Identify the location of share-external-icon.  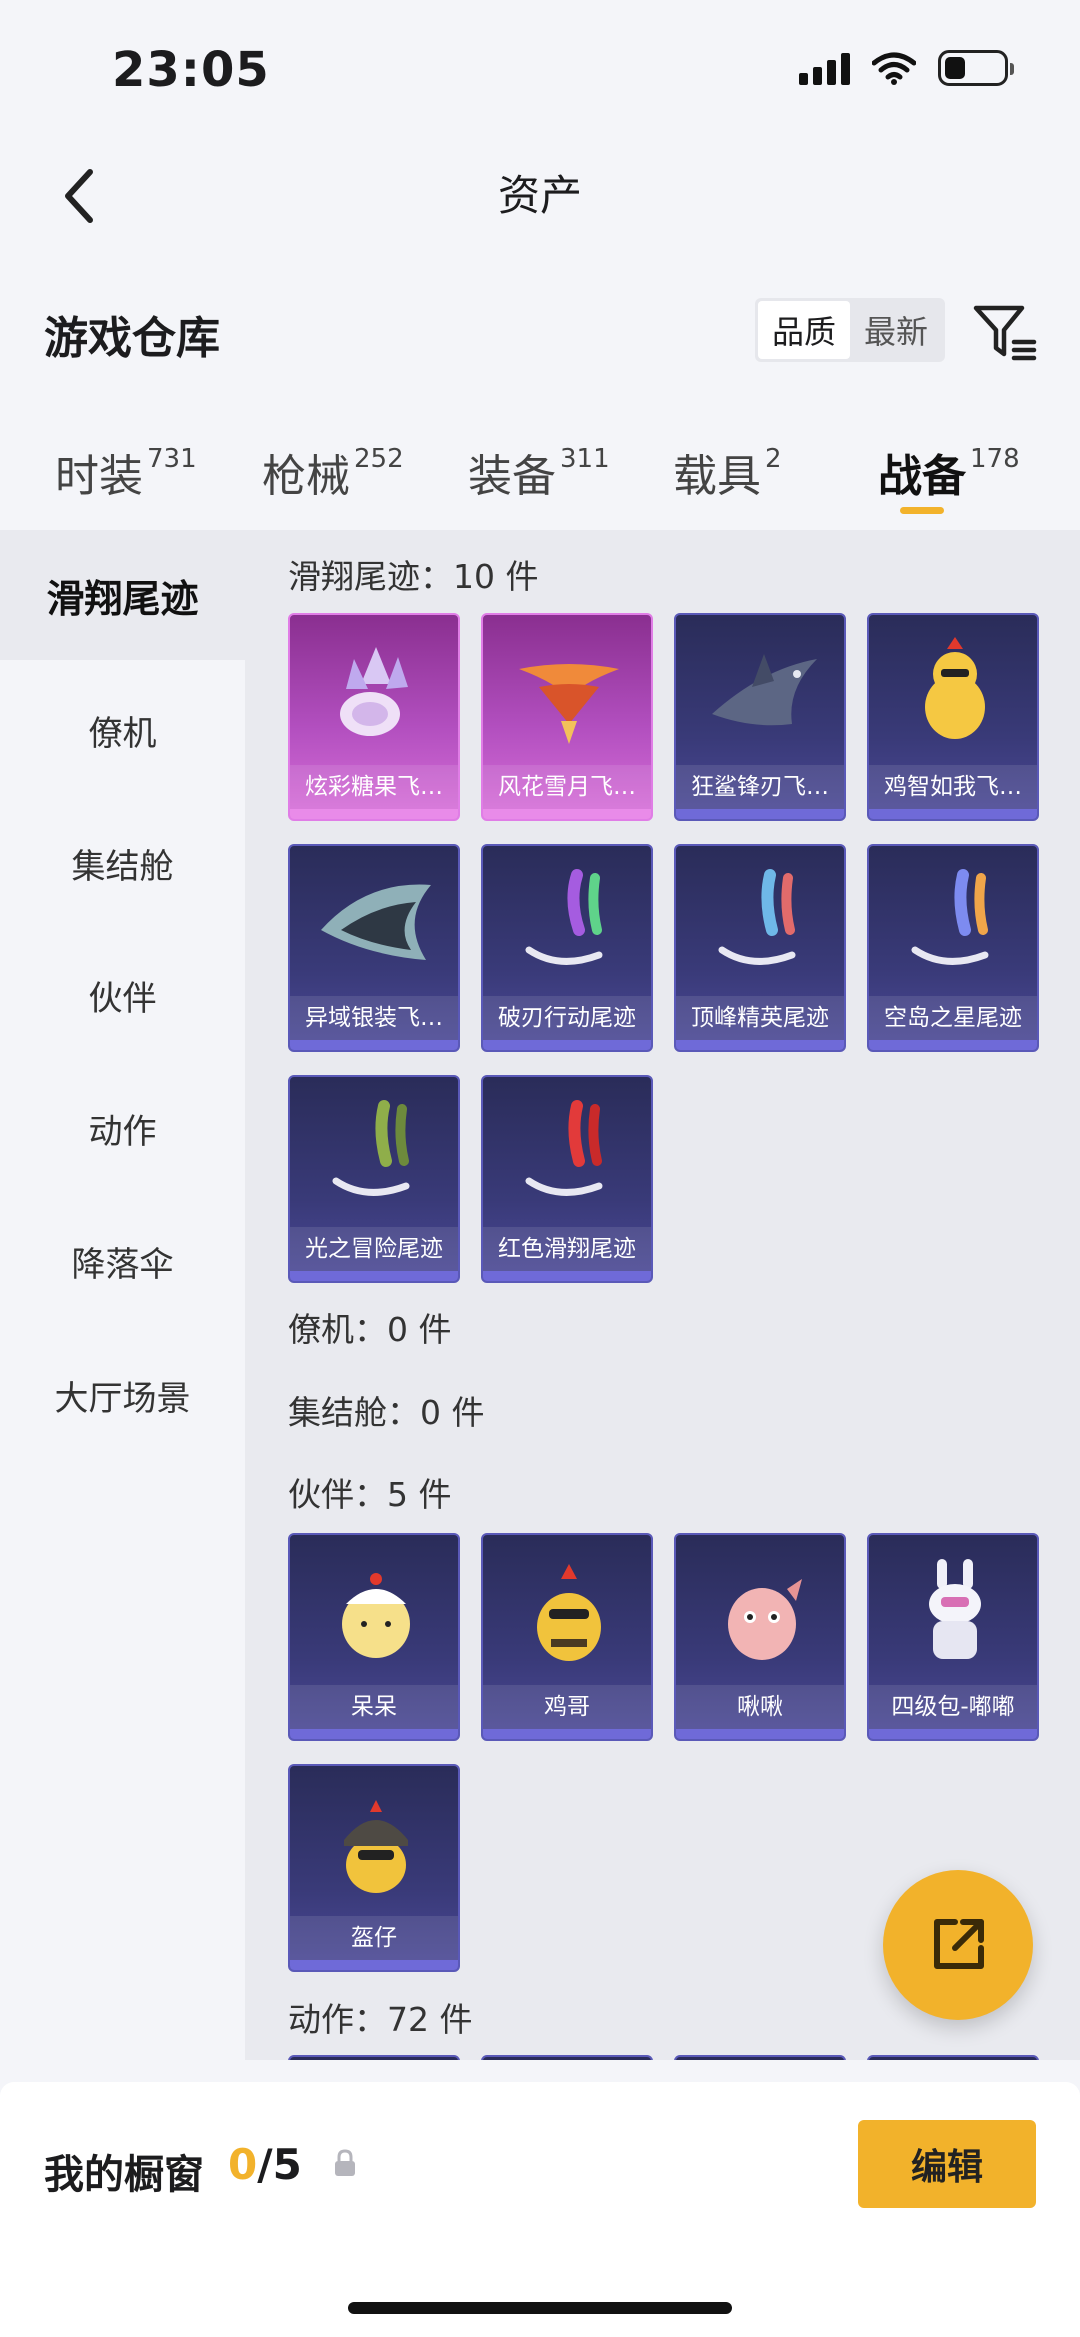
(959, 1944).